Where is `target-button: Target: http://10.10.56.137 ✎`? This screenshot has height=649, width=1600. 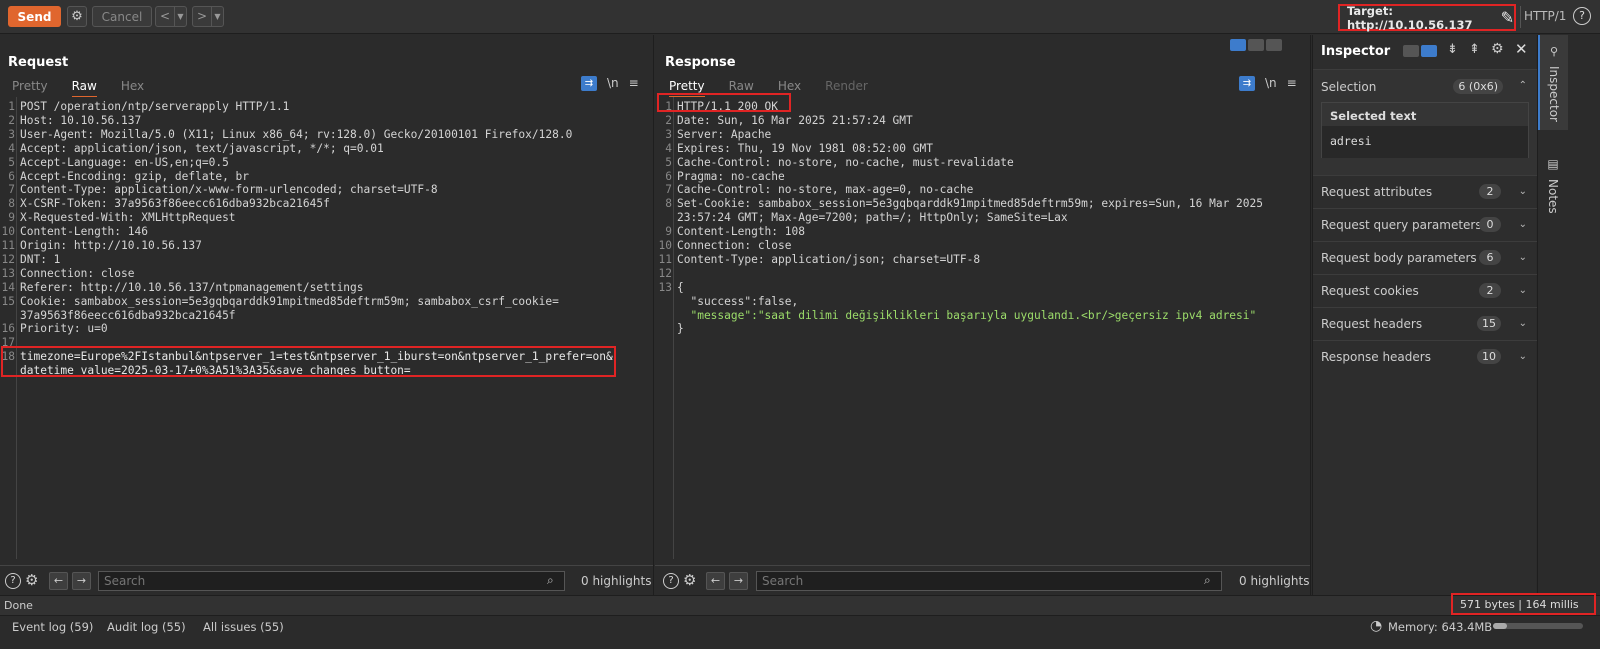 target-button: Target: http://10.10.56.137 ✎ is located at coordinates (1427, 17).